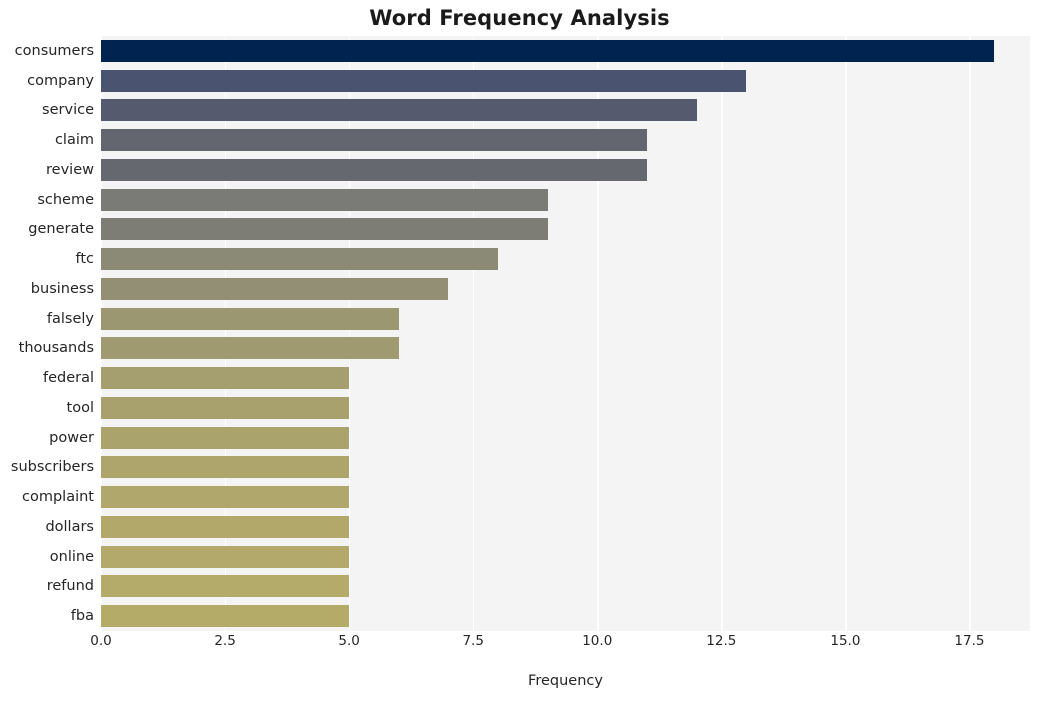 This screenshot has width=1039, height=701. What do you see at coordinates (65, 199) in the screenshot?
I see `y-axis-tick-label: scheme` at bounding box center [65, 199].